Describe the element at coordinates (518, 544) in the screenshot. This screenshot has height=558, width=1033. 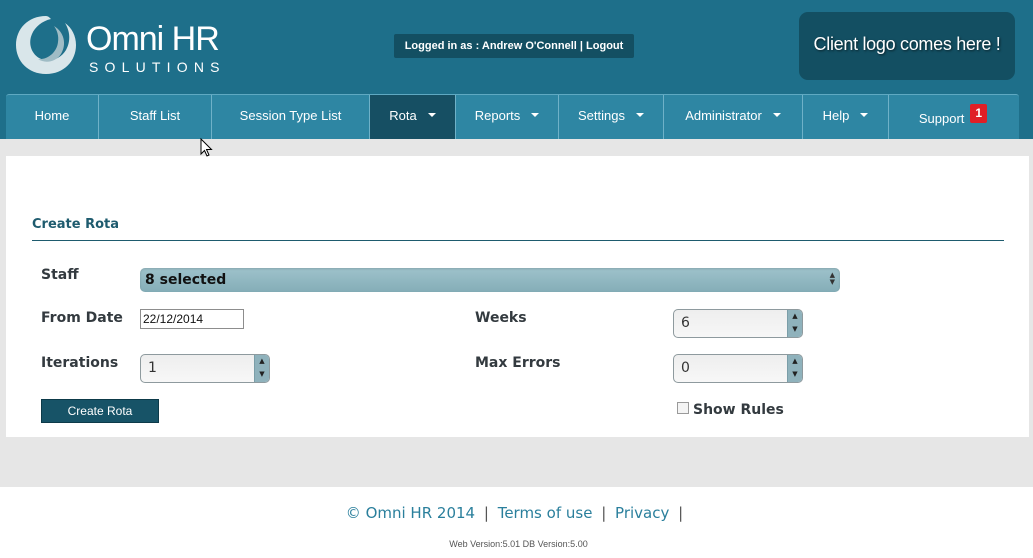
I see `version-info: Web Version:5.01 DB Version:5.00` at that location.